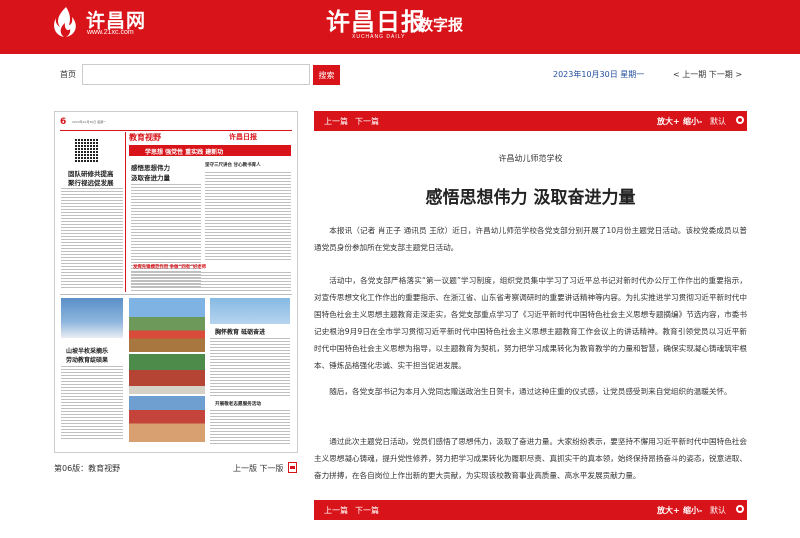  What do you see at coordinates (530, 121) in the screenshot?
I see `article-toolbar-top: 上一篇 下一篇 放大+ 缩小- 默认` at bounding box center [530, 121].